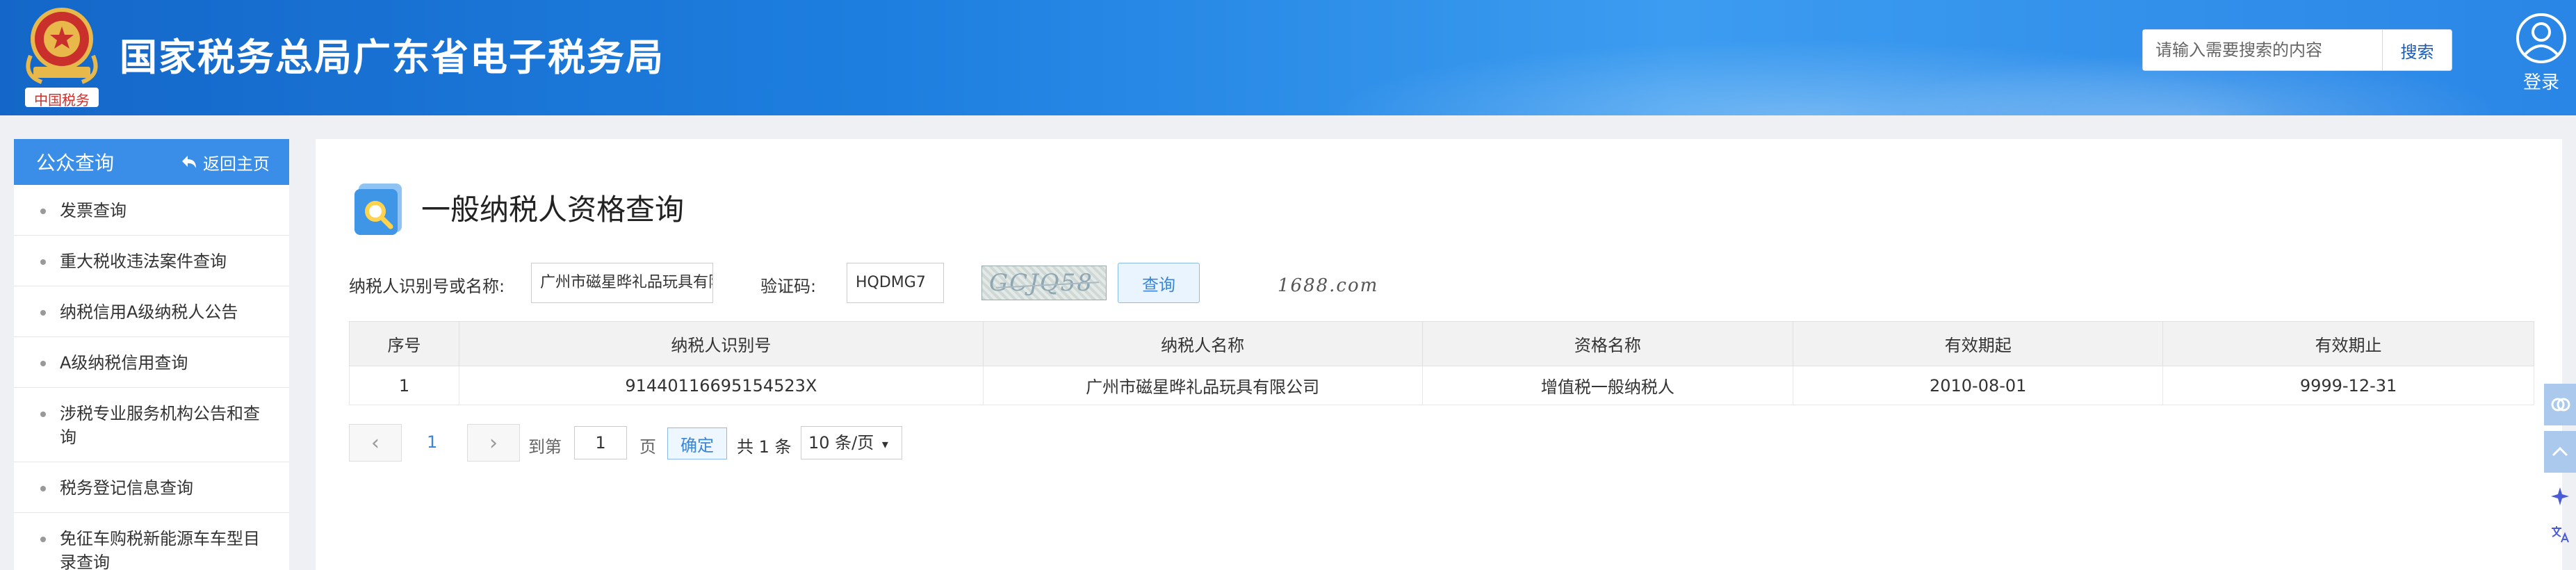  I want to click on page-title: 一般纳税人资格查询, so click(553, 210).